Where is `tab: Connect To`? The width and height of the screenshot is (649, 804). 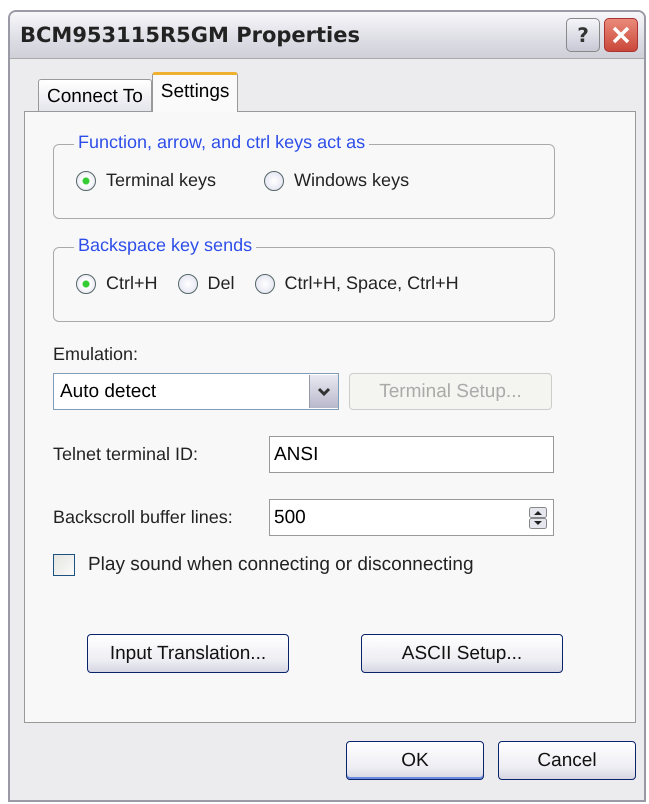 tab: Connect To is located at coordinates (95, 95).